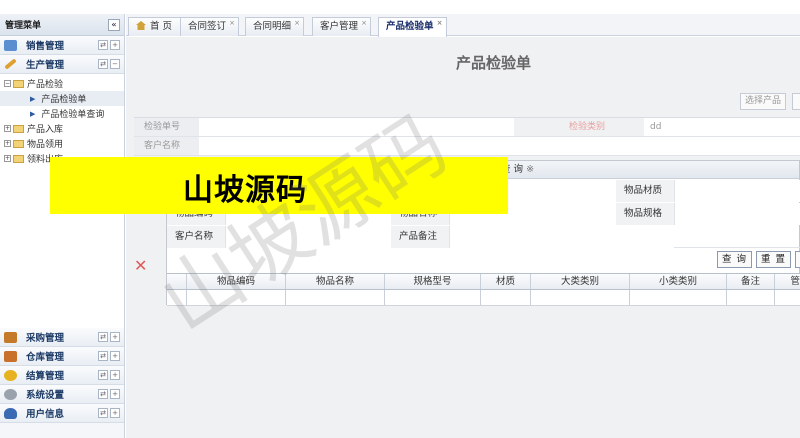 Image resolution: width=800 pixels, height=438 pixels. Describe the element at coordinates (157, 26) in the screenshot. I see `tab-home: 首 页` at that location.